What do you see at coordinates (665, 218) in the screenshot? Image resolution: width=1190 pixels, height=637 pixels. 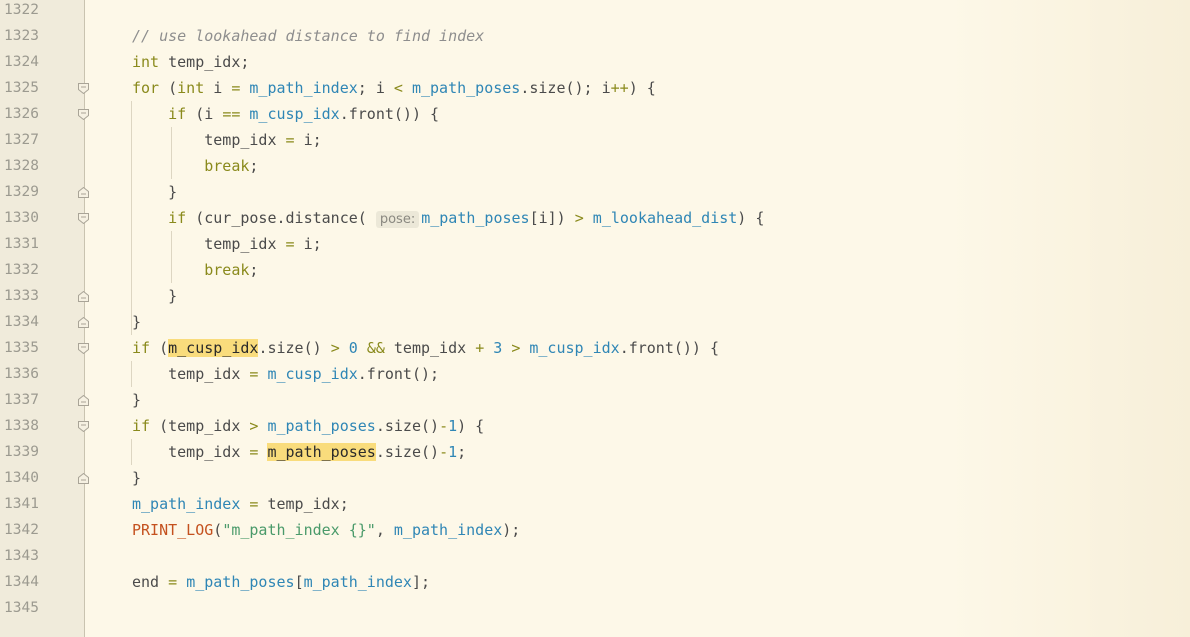 I see `code-token: m_lookahead_dist` at bounding box center [665, 218].